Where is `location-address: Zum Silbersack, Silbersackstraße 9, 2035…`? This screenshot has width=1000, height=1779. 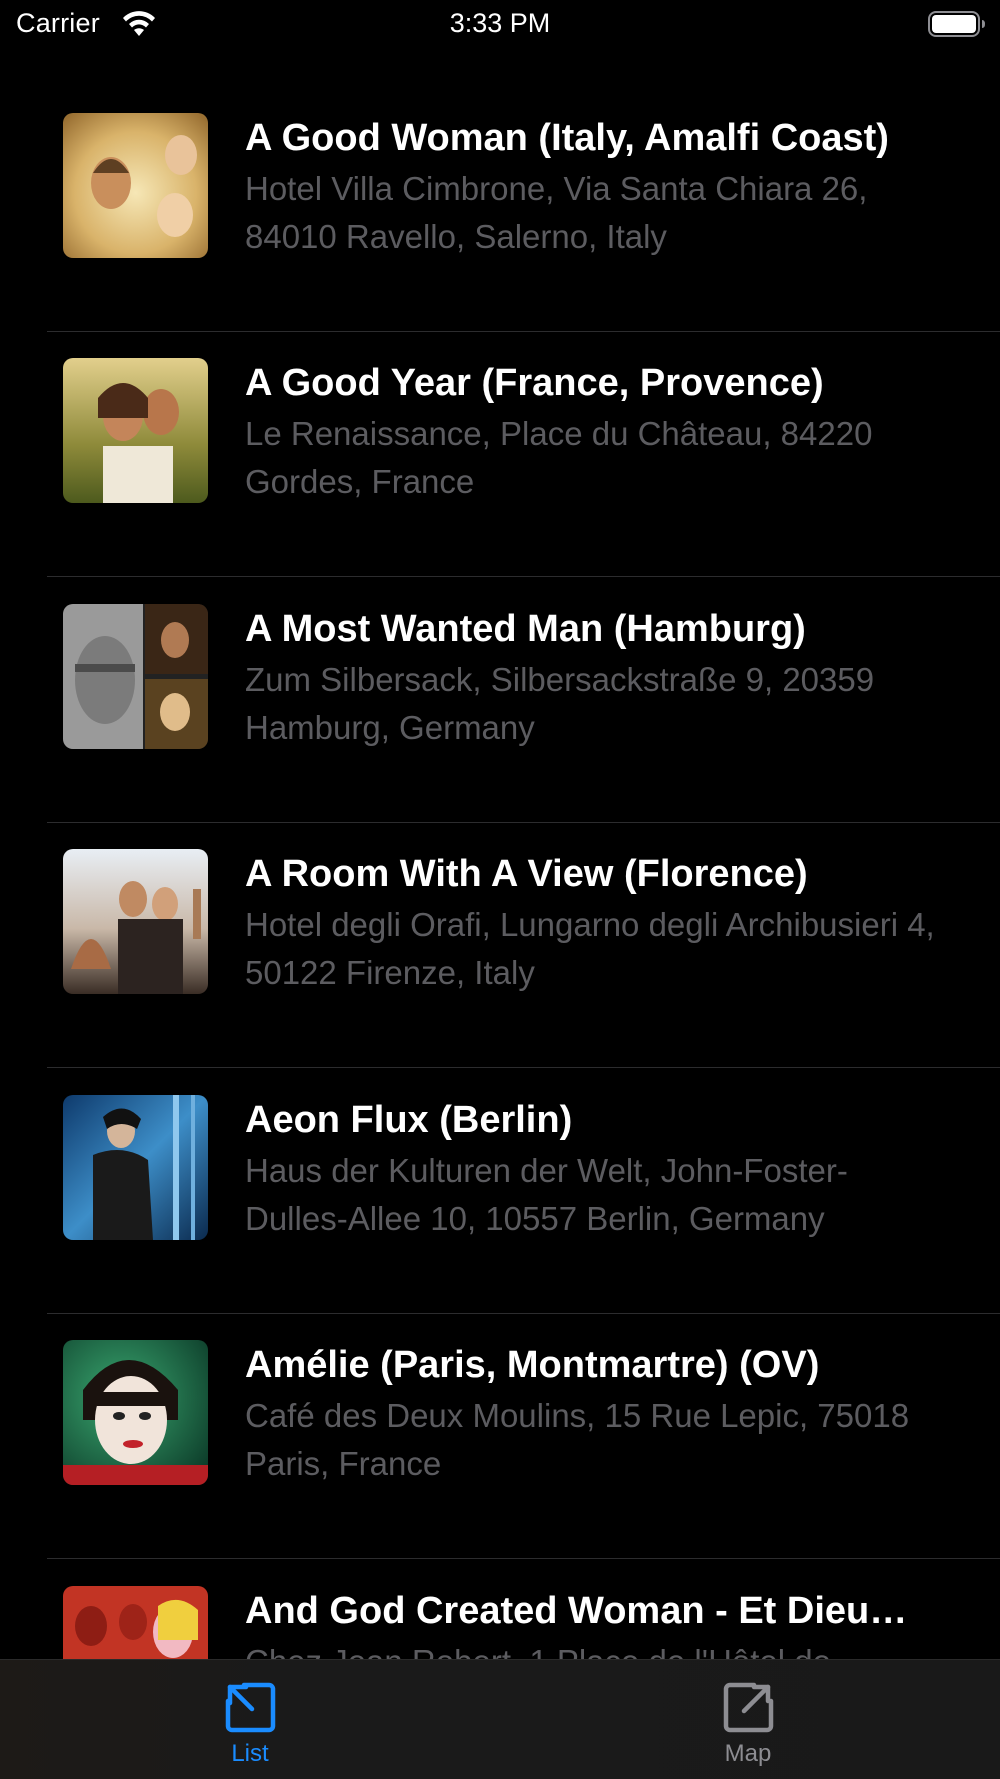
location-address: Zum Silbersack, Silbersackstraße 9, 2035… is located at coordinates (560, 703).